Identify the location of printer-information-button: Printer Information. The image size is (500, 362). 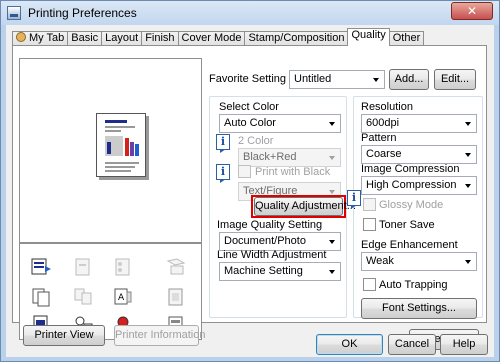
(159, 335).